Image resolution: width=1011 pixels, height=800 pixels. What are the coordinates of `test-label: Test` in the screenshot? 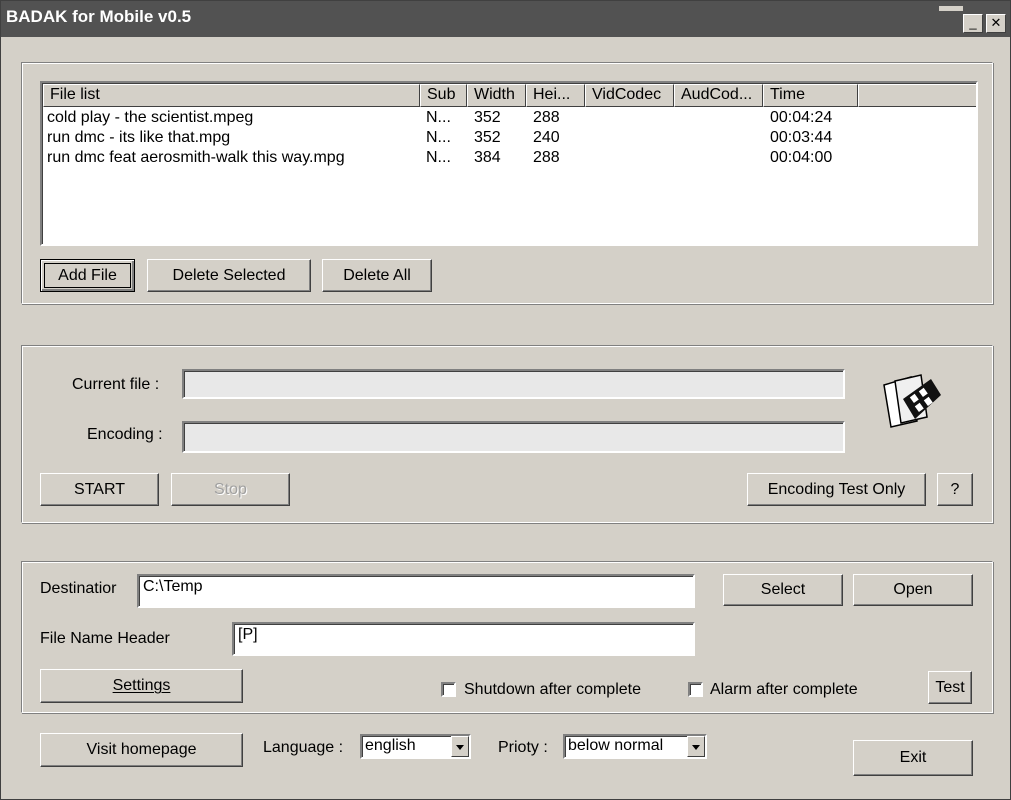 It's located at (950, 687).